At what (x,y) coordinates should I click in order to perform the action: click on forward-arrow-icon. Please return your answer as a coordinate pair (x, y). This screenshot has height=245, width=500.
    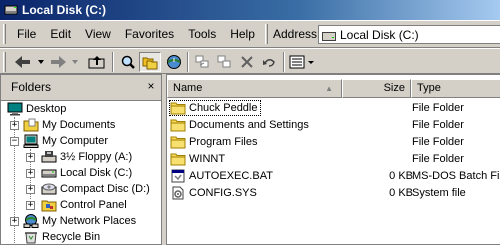
    Looking at the image, I should click on (64, 62).